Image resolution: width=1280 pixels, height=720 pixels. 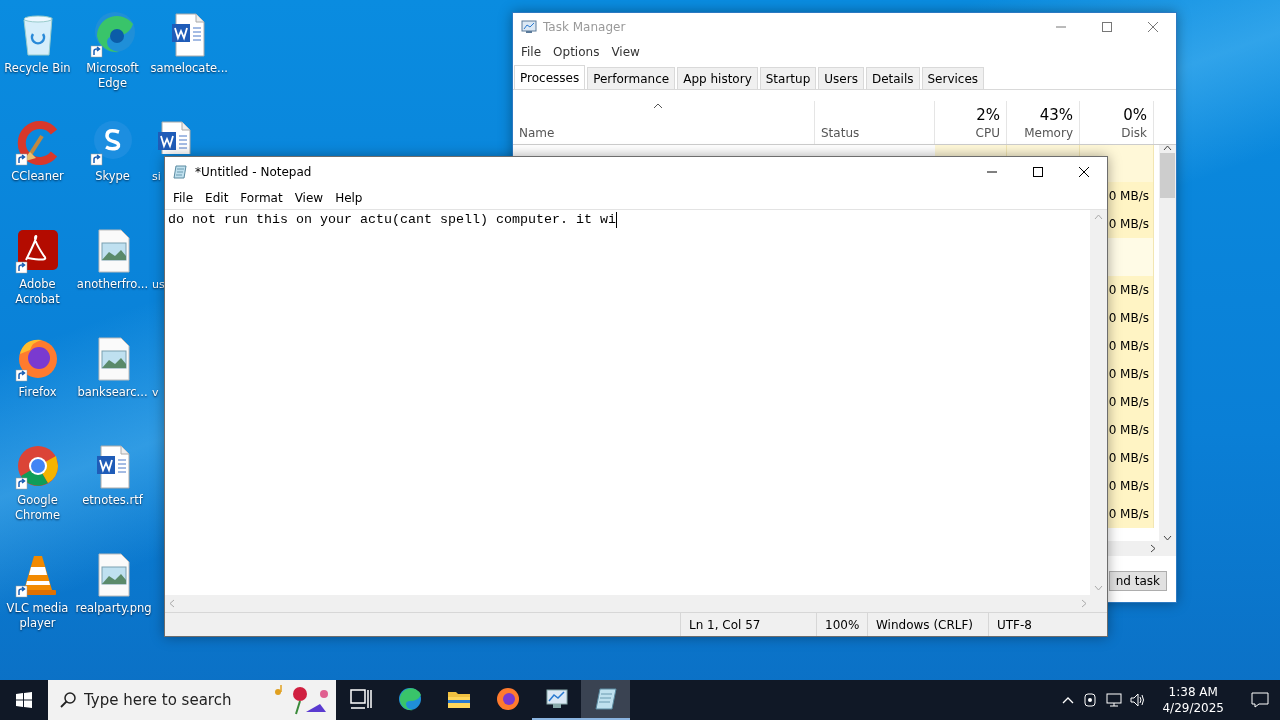 I want to click on end-task-button: nd task, so click(x=1137, y=581).